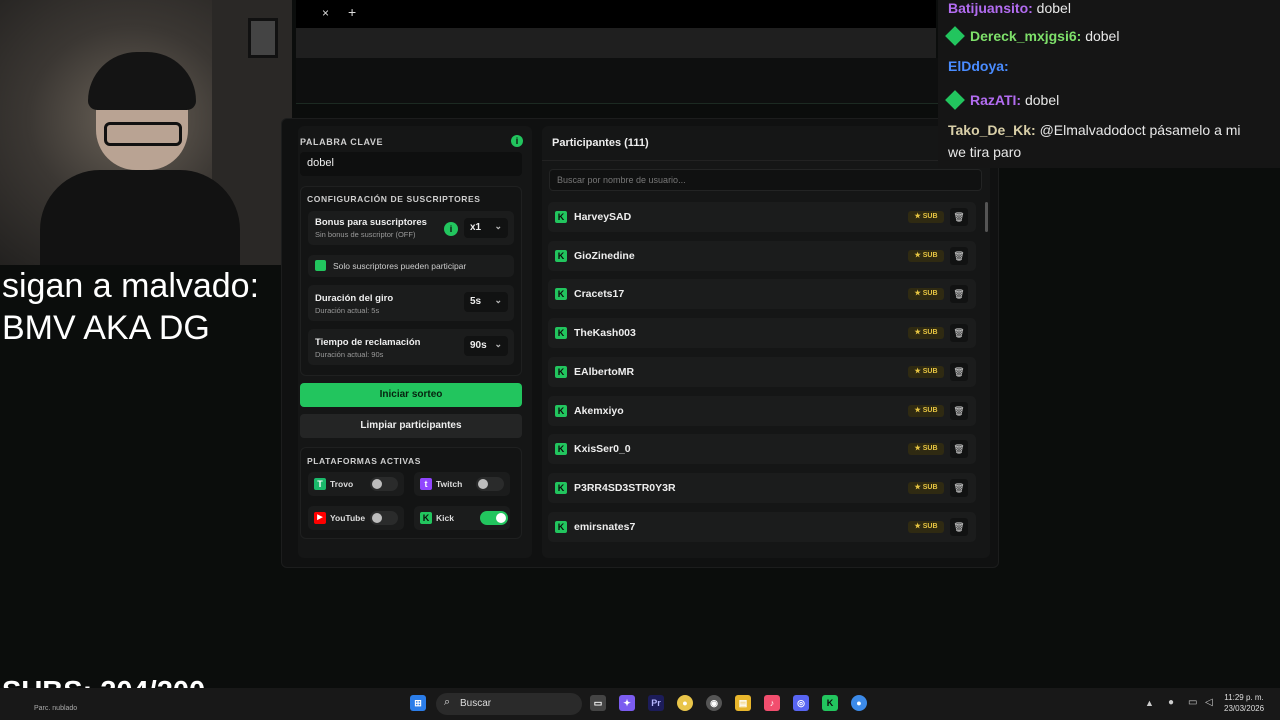  Describe the element at coordinates (714, 703) in the screenshot. I see `obs-icon: ◉` at that location.